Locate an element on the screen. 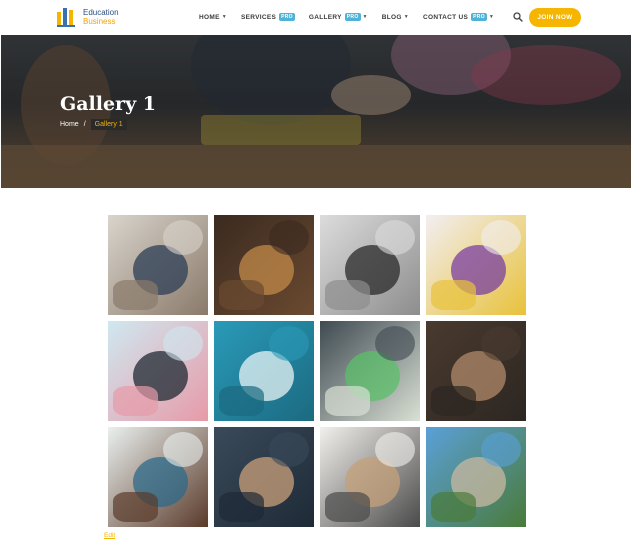  join-now-button: JOIN NOW is located at coordinates (555, 17).